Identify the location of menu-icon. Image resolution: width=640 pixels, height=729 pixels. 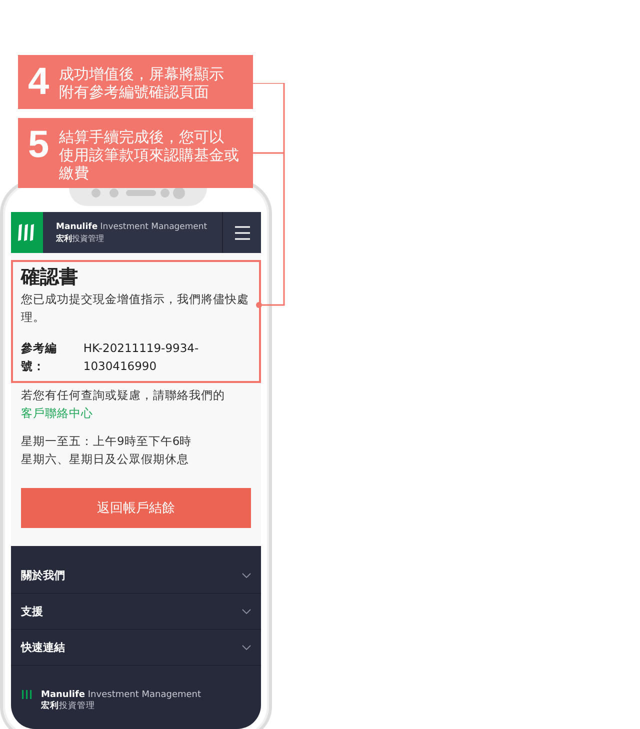
(242, 233).